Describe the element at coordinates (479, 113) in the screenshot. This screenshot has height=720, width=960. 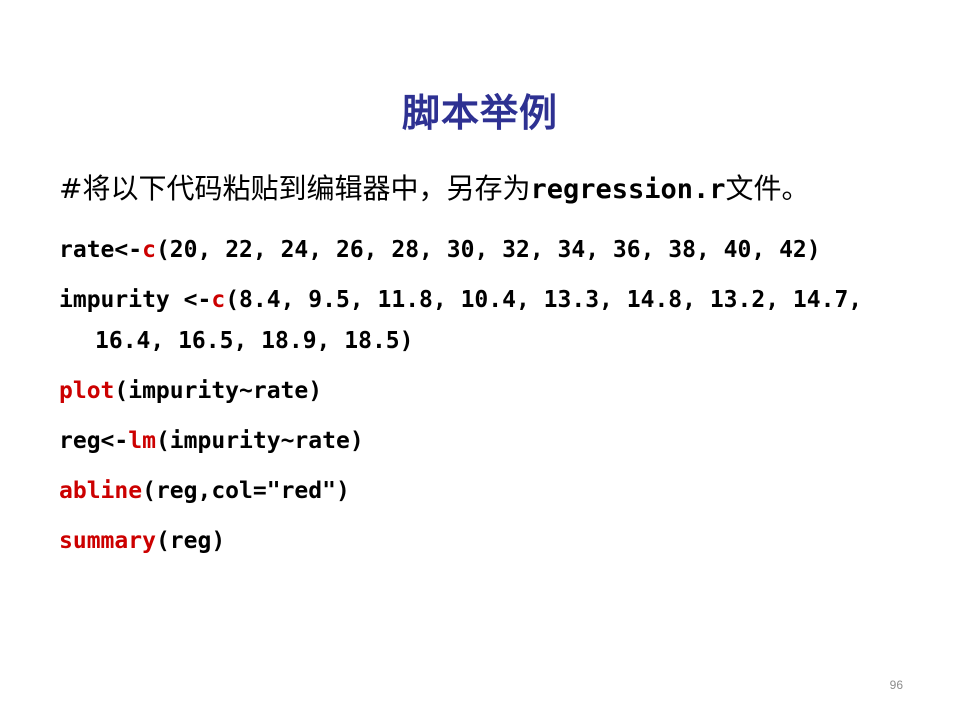
I see `slide-title: 脚本举例` at that location.